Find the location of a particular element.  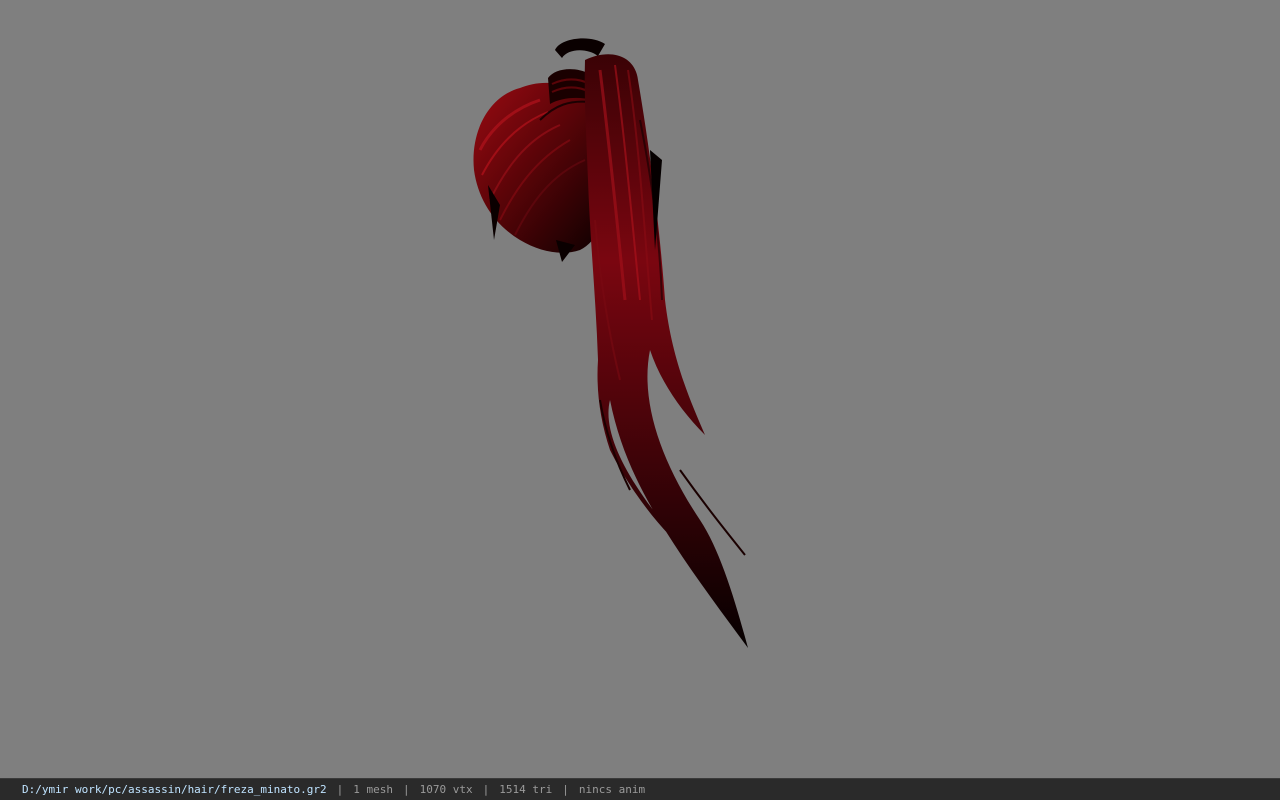

triangle-count-label: 1514 tri is located at coordinates (526, 789).